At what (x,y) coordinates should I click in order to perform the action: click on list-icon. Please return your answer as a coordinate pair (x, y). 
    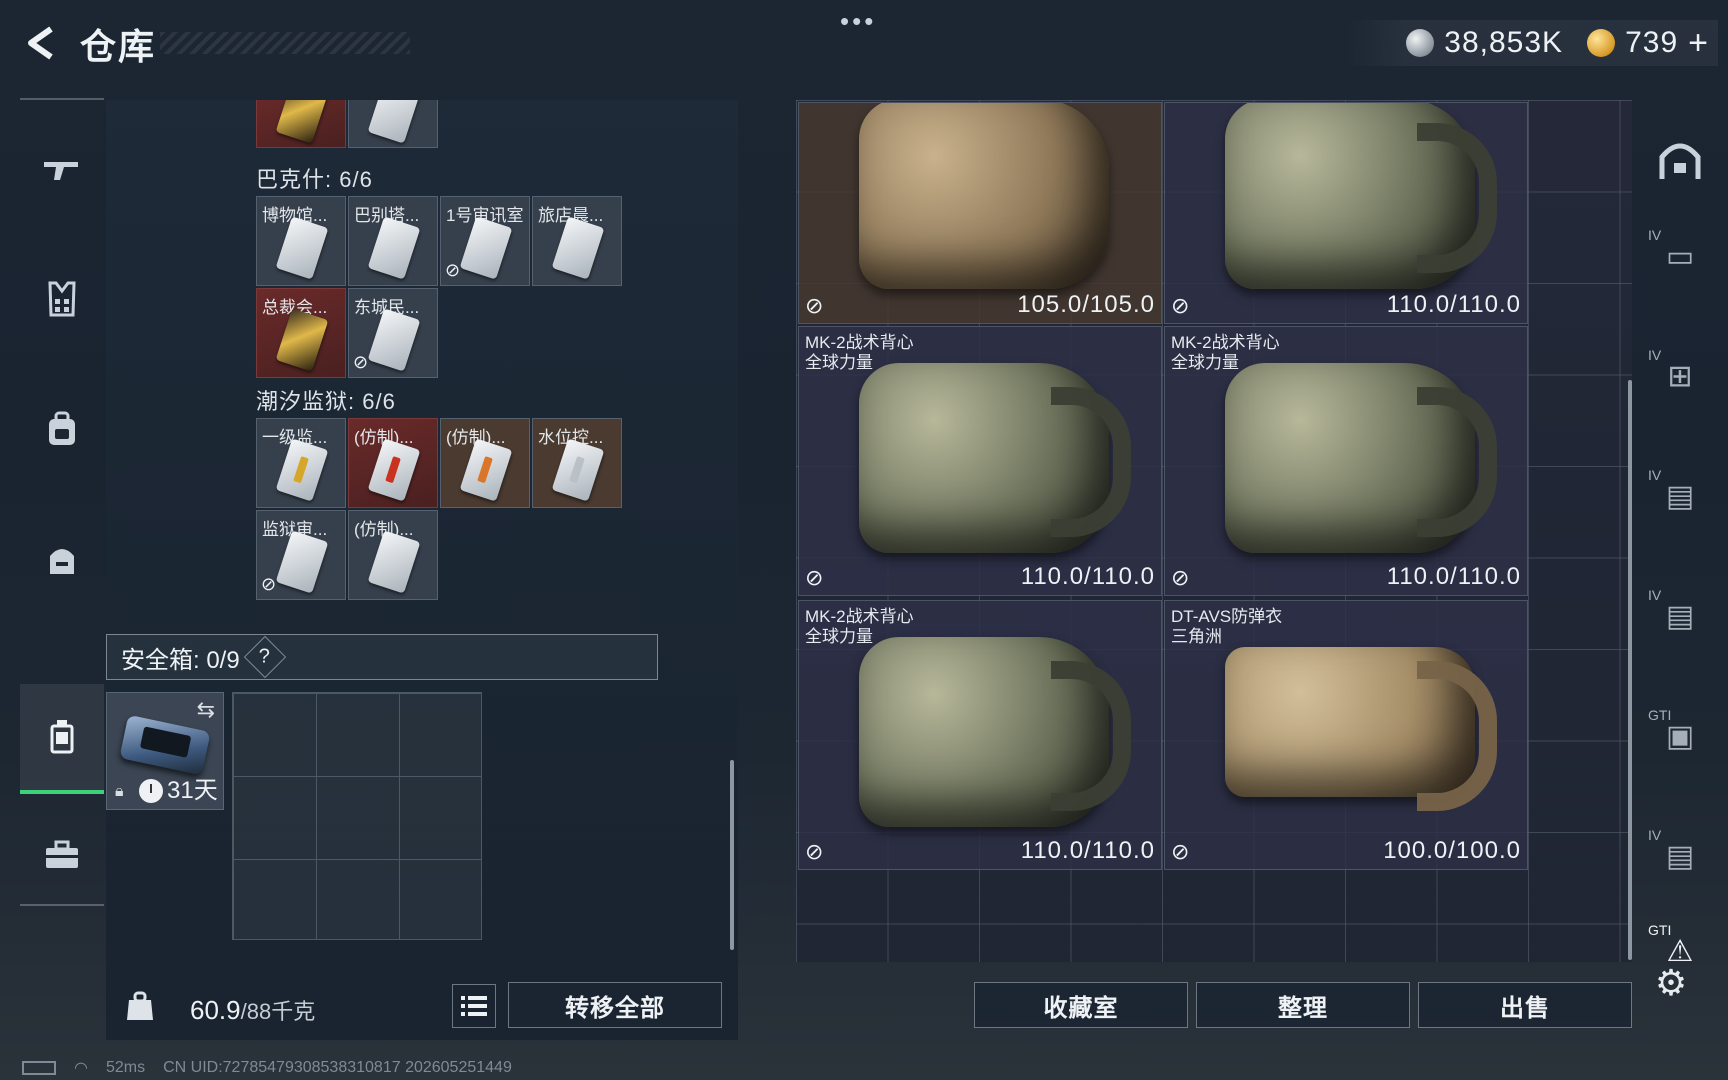
    Looking at the image, I should click on (474, 1006).